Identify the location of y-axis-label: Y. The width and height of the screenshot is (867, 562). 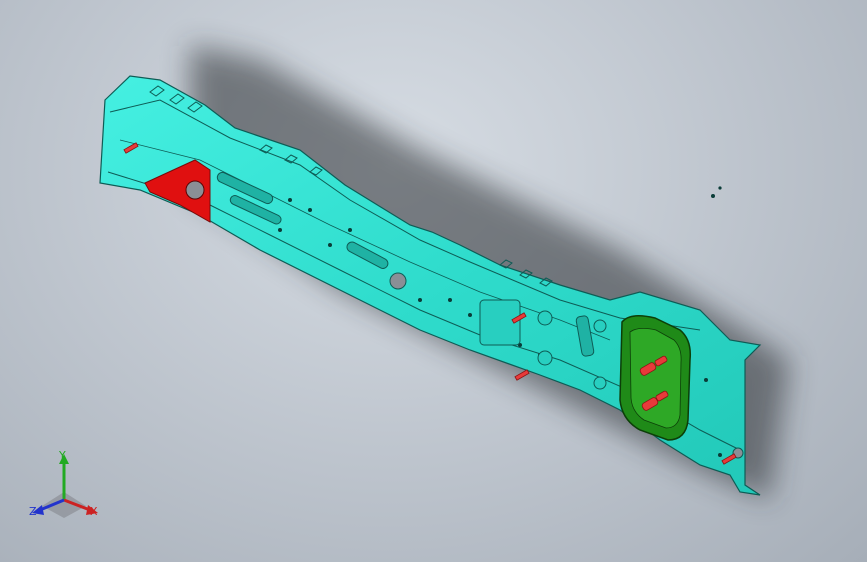
(62, 455).